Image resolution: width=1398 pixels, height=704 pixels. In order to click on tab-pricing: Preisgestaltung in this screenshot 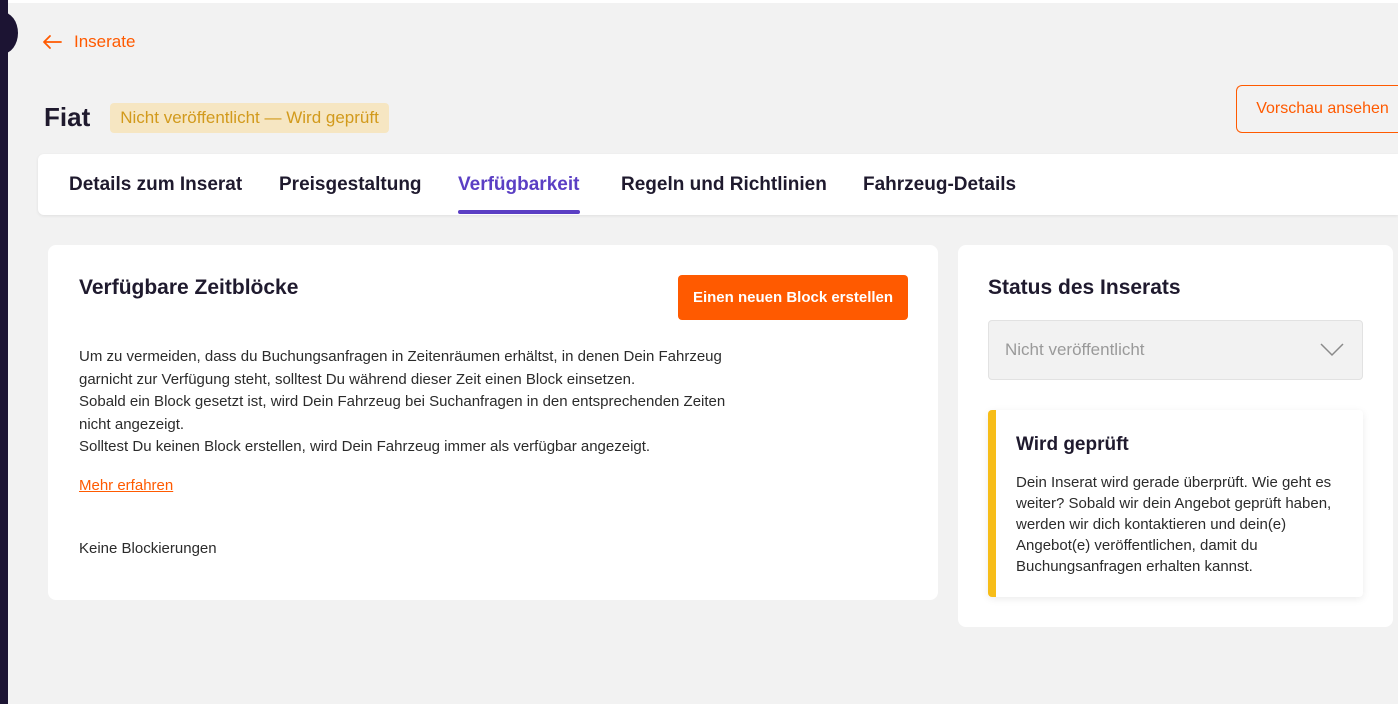, I will do `click(350, 185)`.